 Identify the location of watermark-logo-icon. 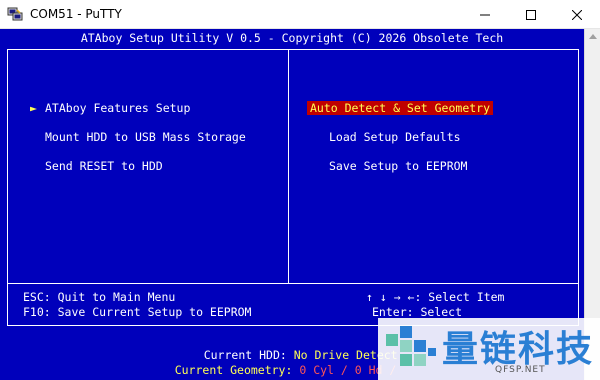
(411, 346).